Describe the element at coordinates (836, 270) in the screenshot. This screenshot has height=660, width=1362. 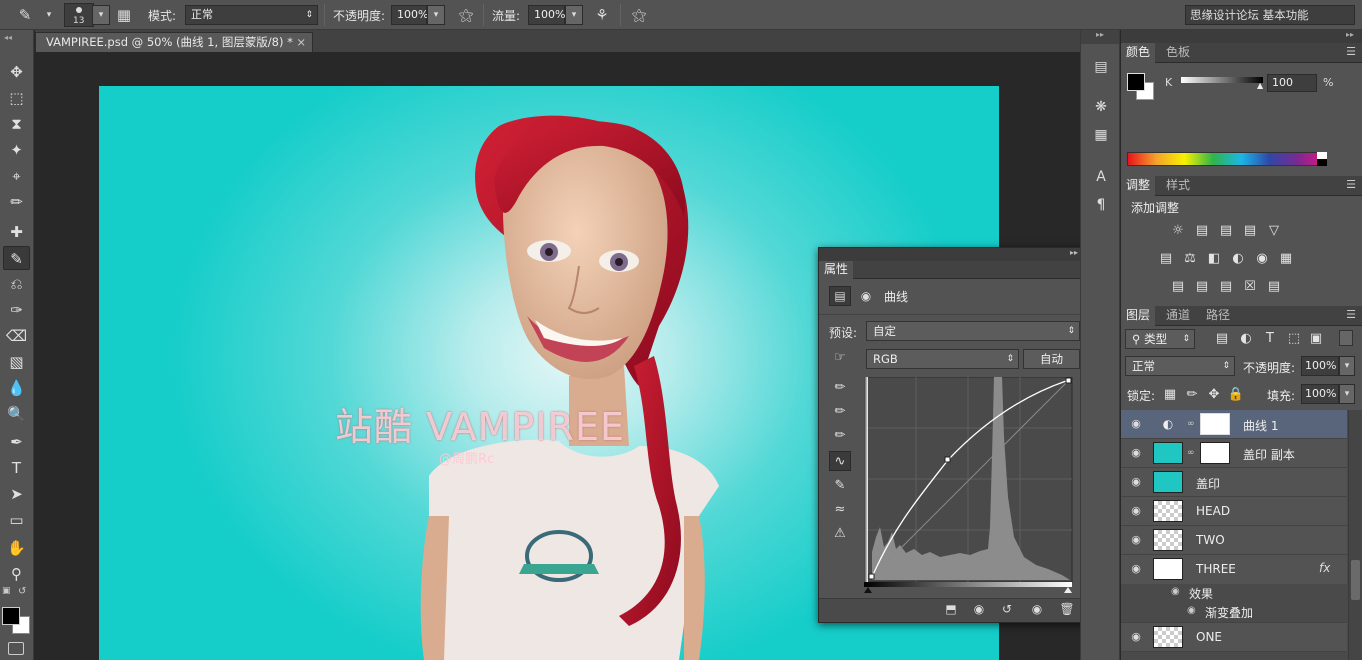
I see `tab-properties: 属性` at that location.